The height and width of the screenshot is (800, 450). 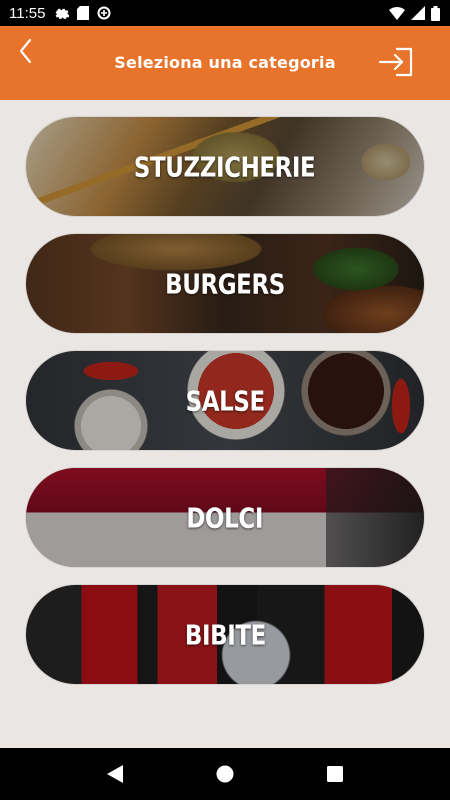 I want to click on category-label: DOLCI, so click(x=225, y=517).